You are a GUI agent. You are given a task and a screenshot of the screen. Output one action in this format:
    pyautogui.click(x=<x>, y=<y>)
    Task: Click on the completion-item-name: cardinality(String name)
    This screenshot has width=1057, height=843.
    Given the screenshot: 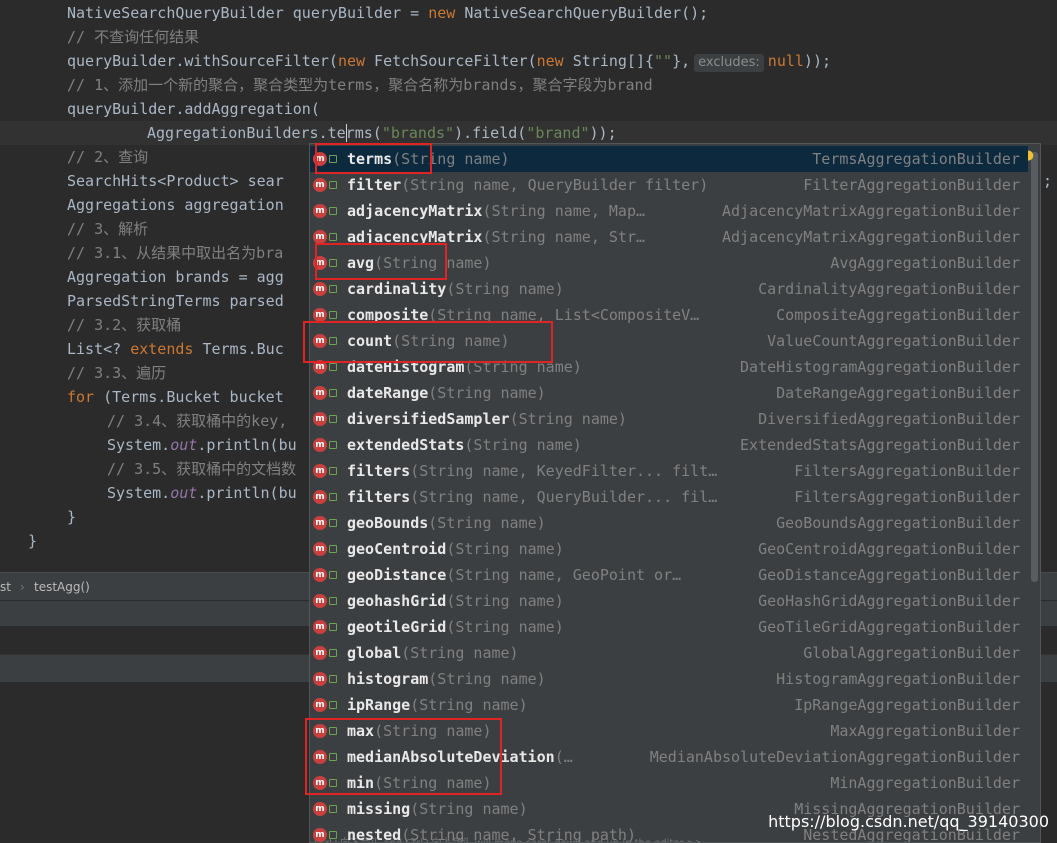 What is the action you would take?
    pyautogui.click(x=455, y=289)
    